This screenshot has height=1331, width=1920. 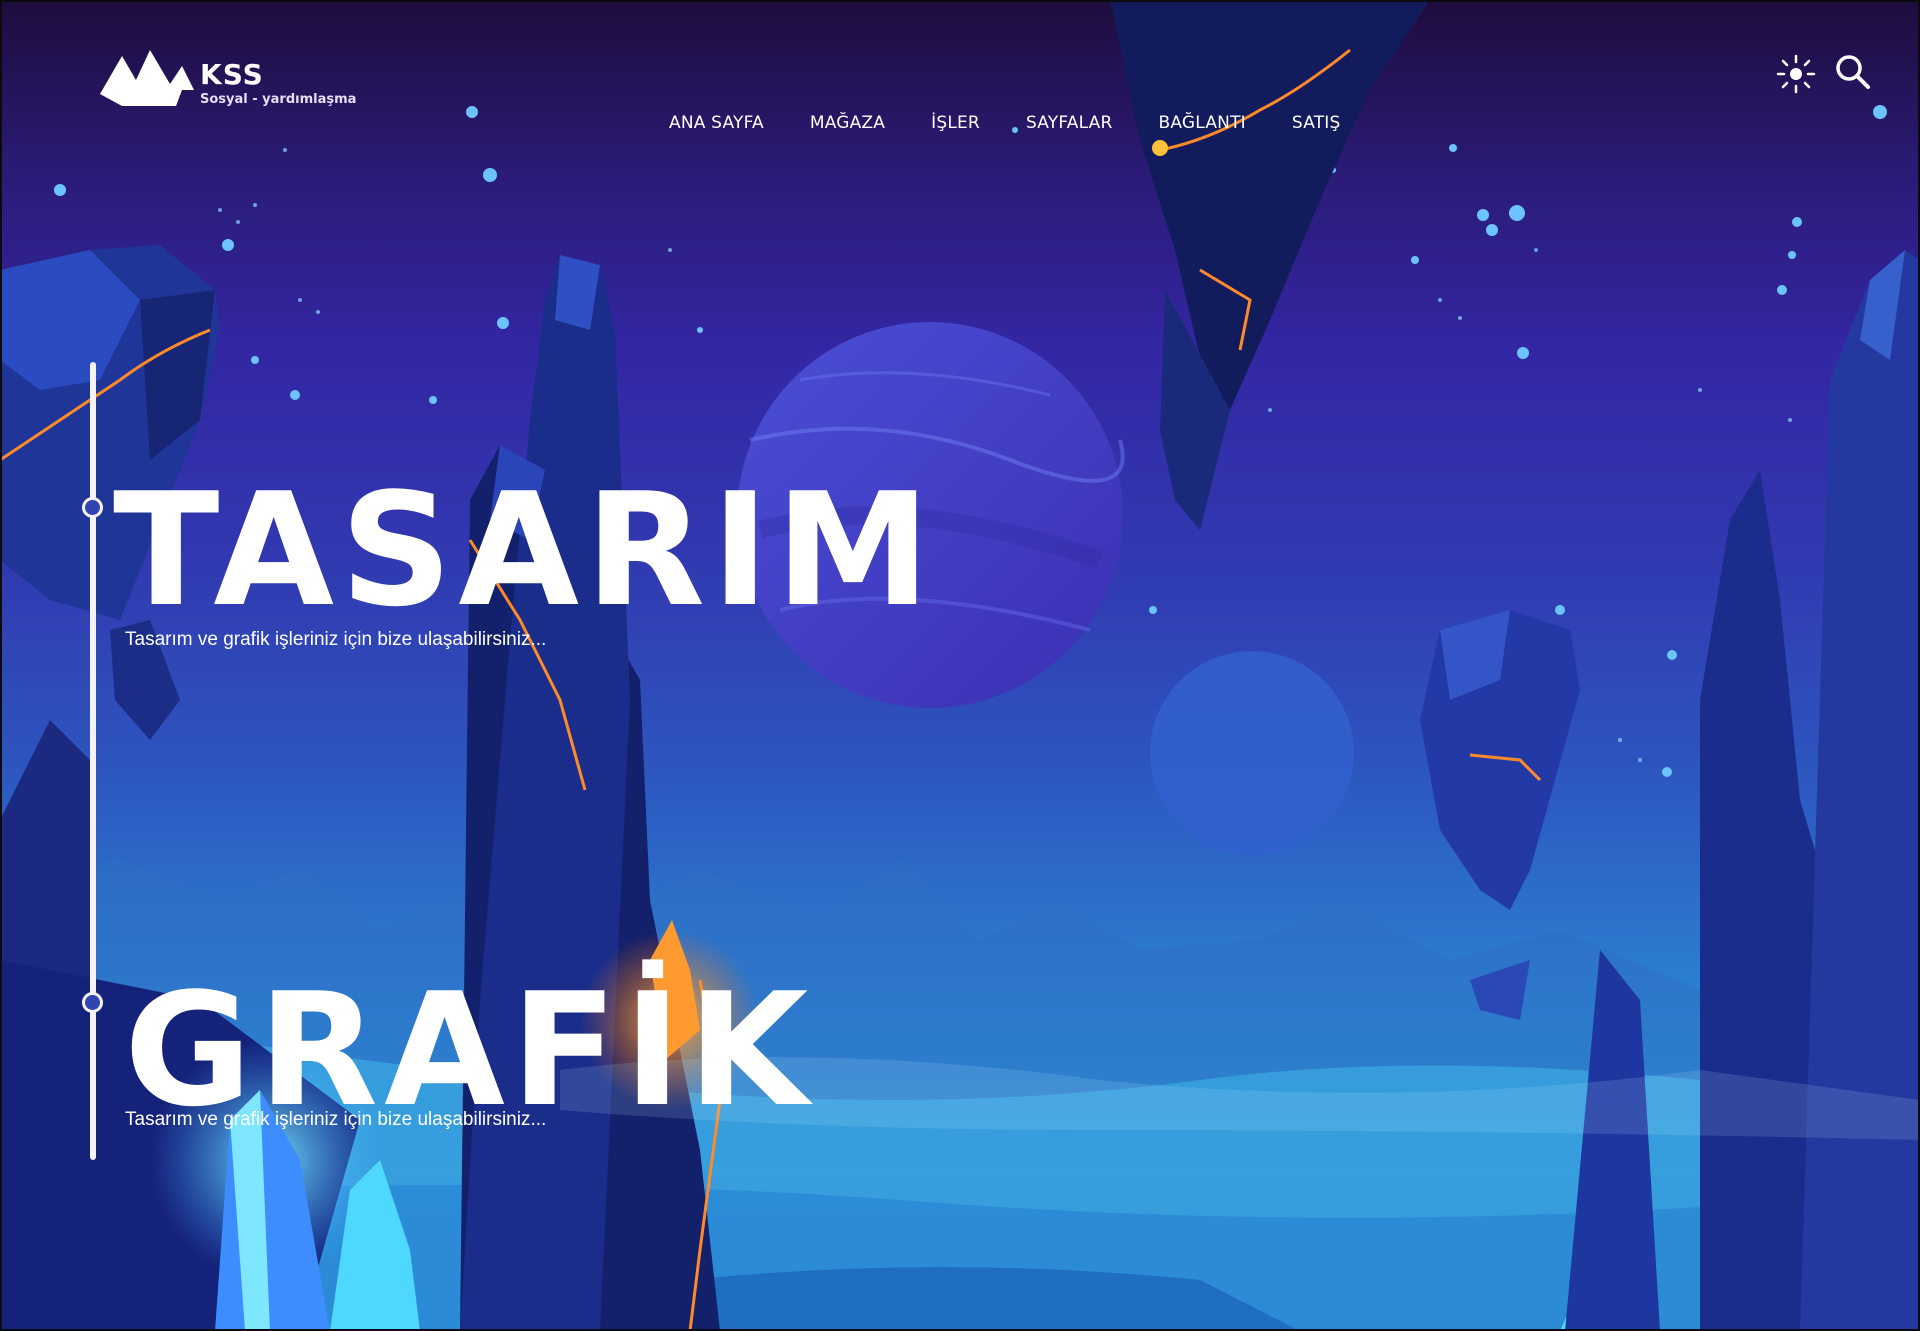 I want to click on nav-item-satis: SATIŞ, so click(x=1316, y=123).